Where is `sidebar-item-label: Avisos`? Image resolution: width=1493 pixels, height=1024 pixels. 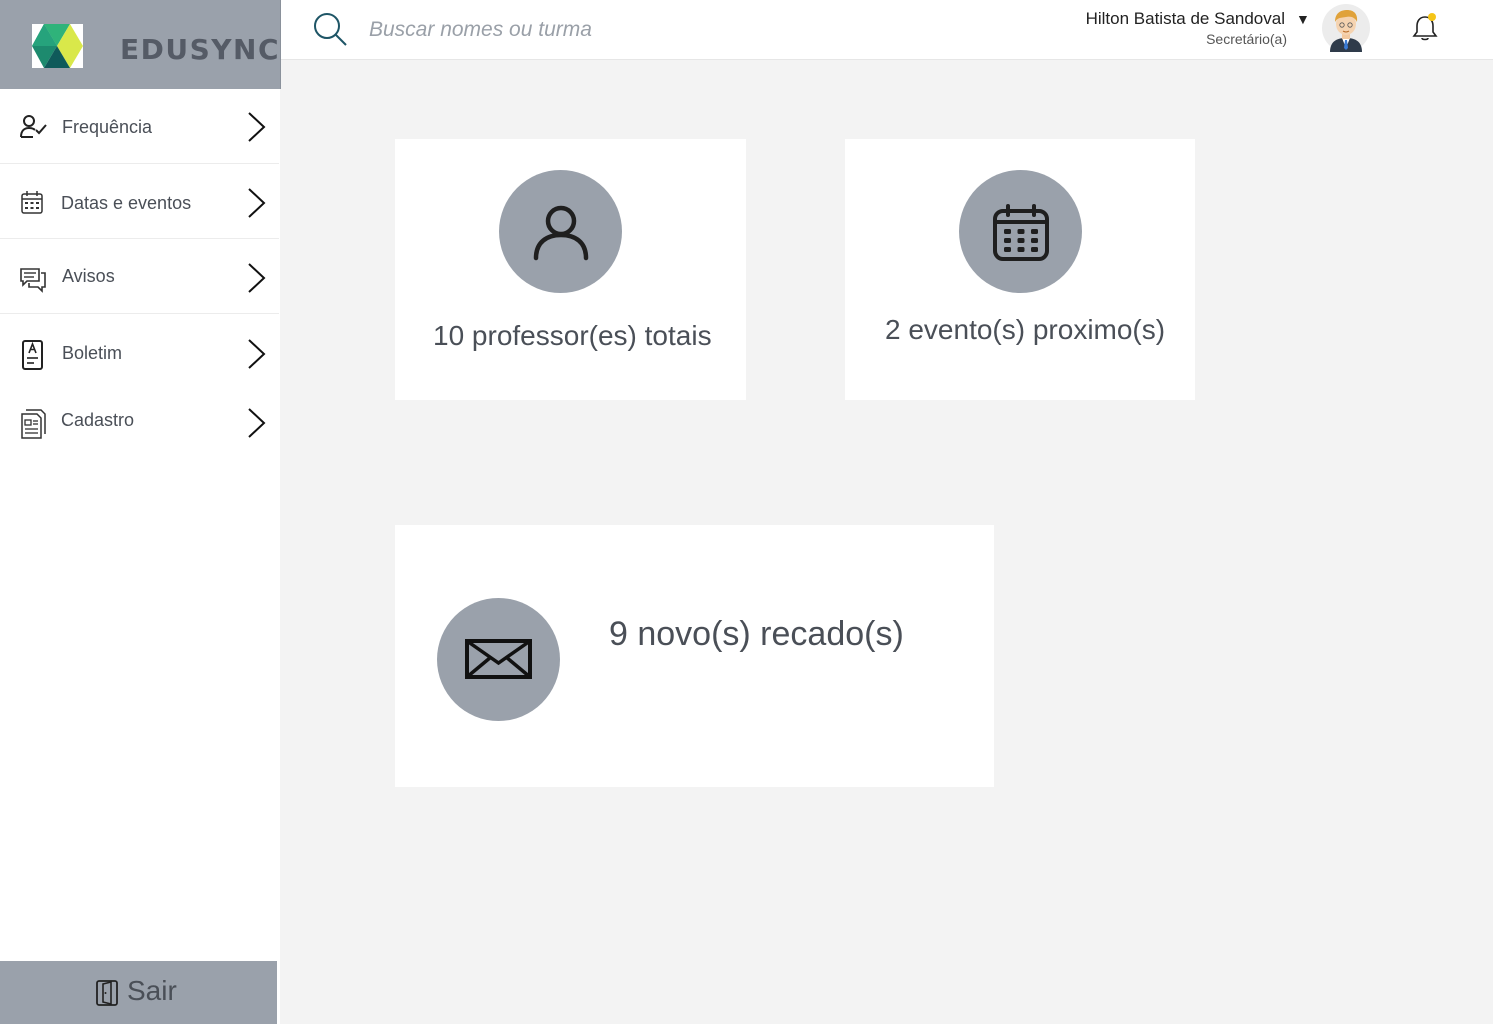 sidebar-item-label: Avisos is located at coordinates (88, 276).